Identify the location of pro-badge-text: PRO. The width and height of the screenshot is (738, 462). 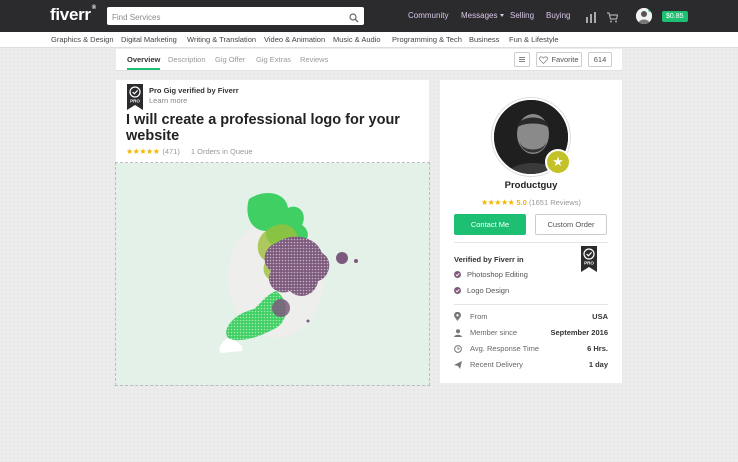
(135, 101).